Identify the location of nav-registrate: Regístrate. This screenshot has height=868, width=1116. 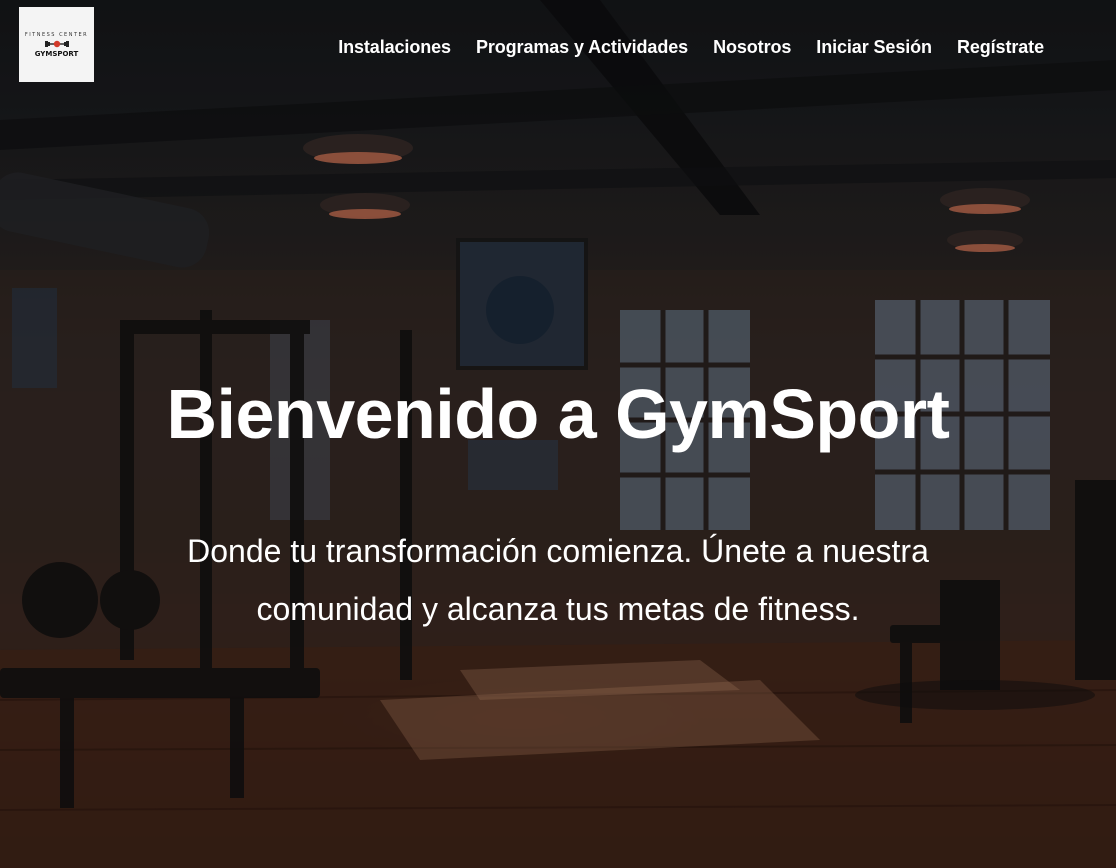
(1000, 47).